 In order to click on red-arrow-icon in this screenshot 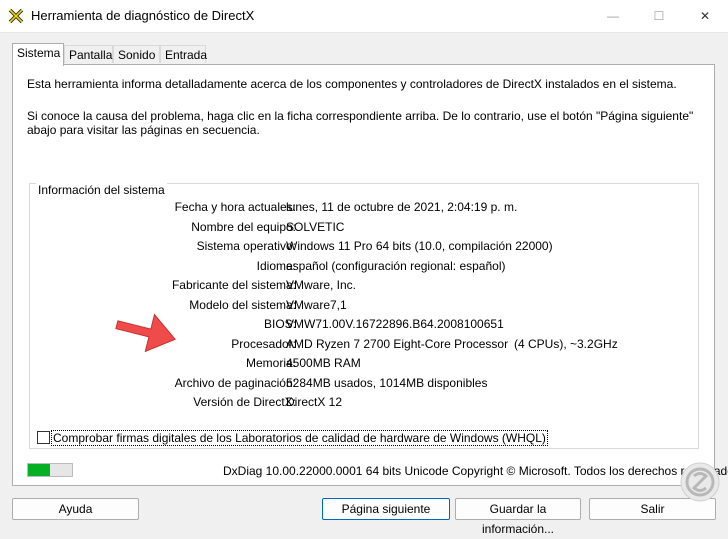, I will do `click(145, 333)`.